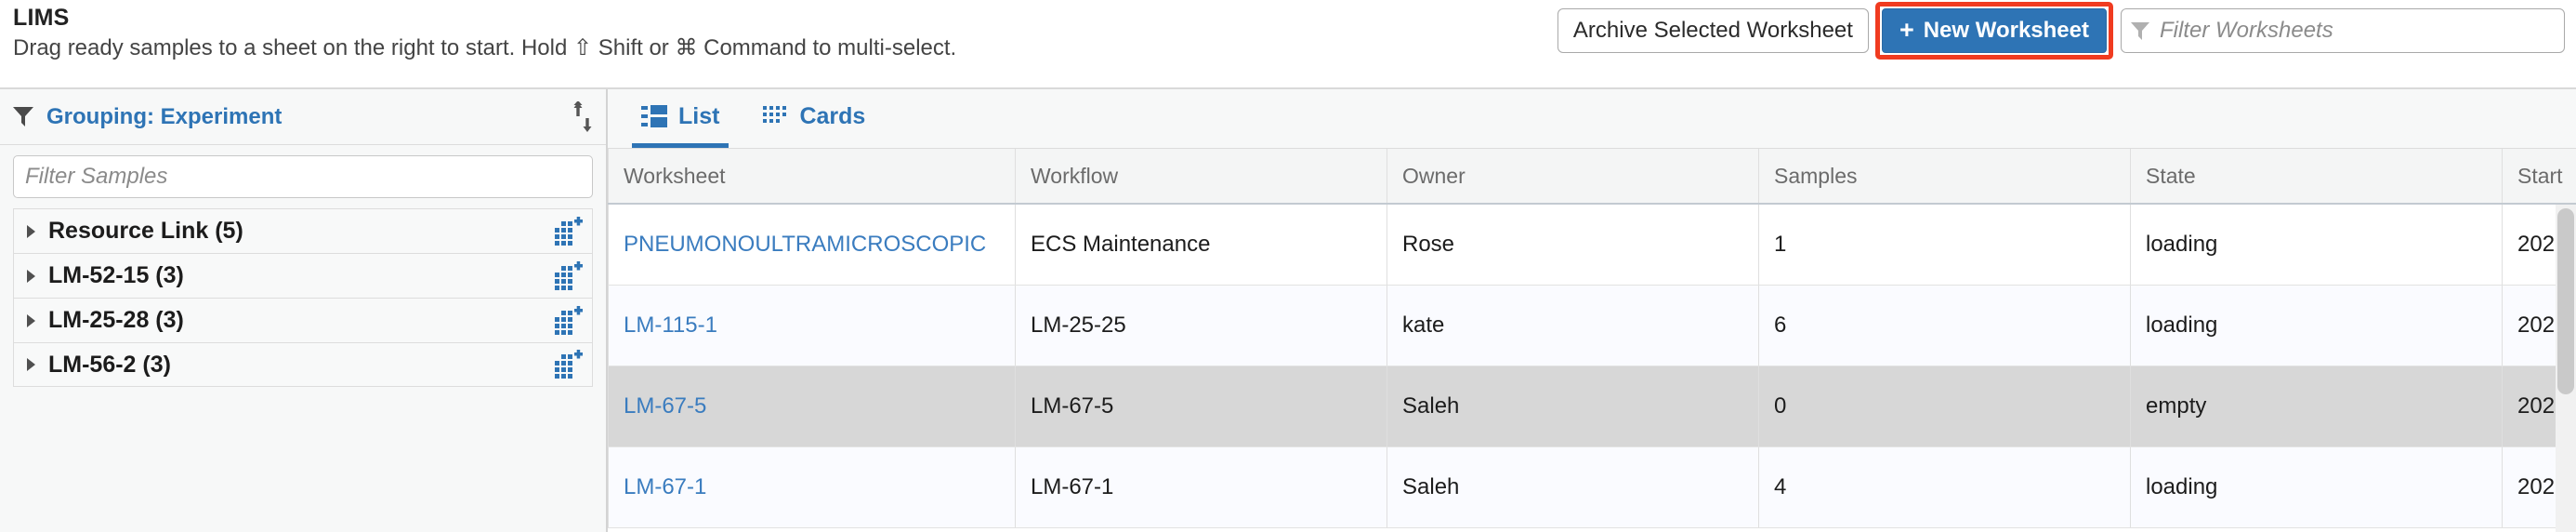  I want to click on cell-worksheet: LM-67-5, so click(812, 407).